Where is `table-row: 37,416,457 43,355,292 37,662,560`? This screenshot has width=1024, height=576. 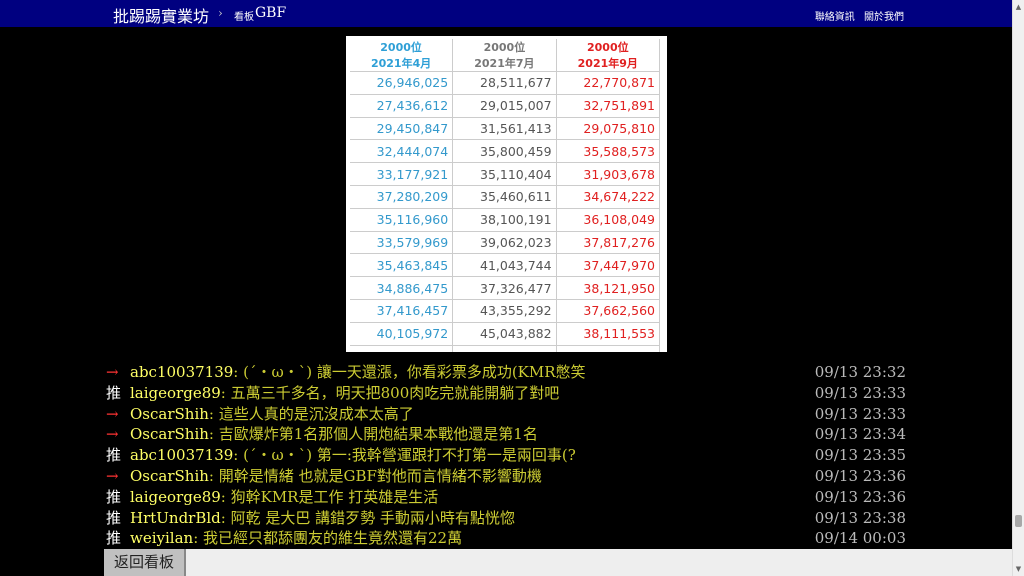
table-row: 37,416,457 43,355,292 37,662,560 is located at coordinates (505, 311).